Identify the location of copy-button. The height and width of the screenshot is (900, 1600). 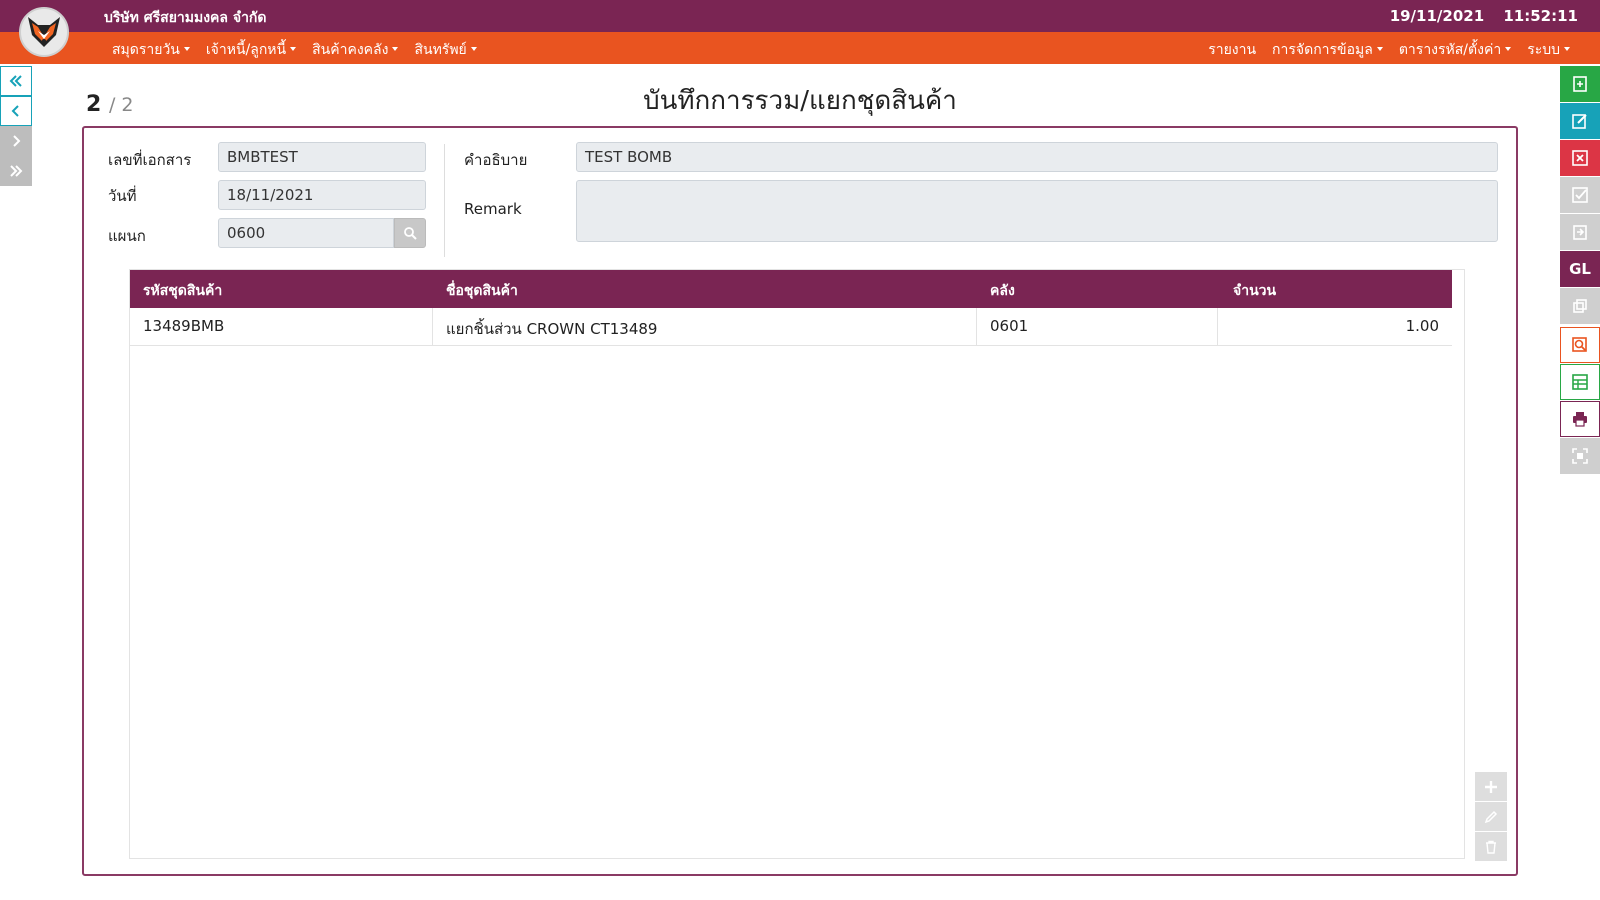
(1580, 306).